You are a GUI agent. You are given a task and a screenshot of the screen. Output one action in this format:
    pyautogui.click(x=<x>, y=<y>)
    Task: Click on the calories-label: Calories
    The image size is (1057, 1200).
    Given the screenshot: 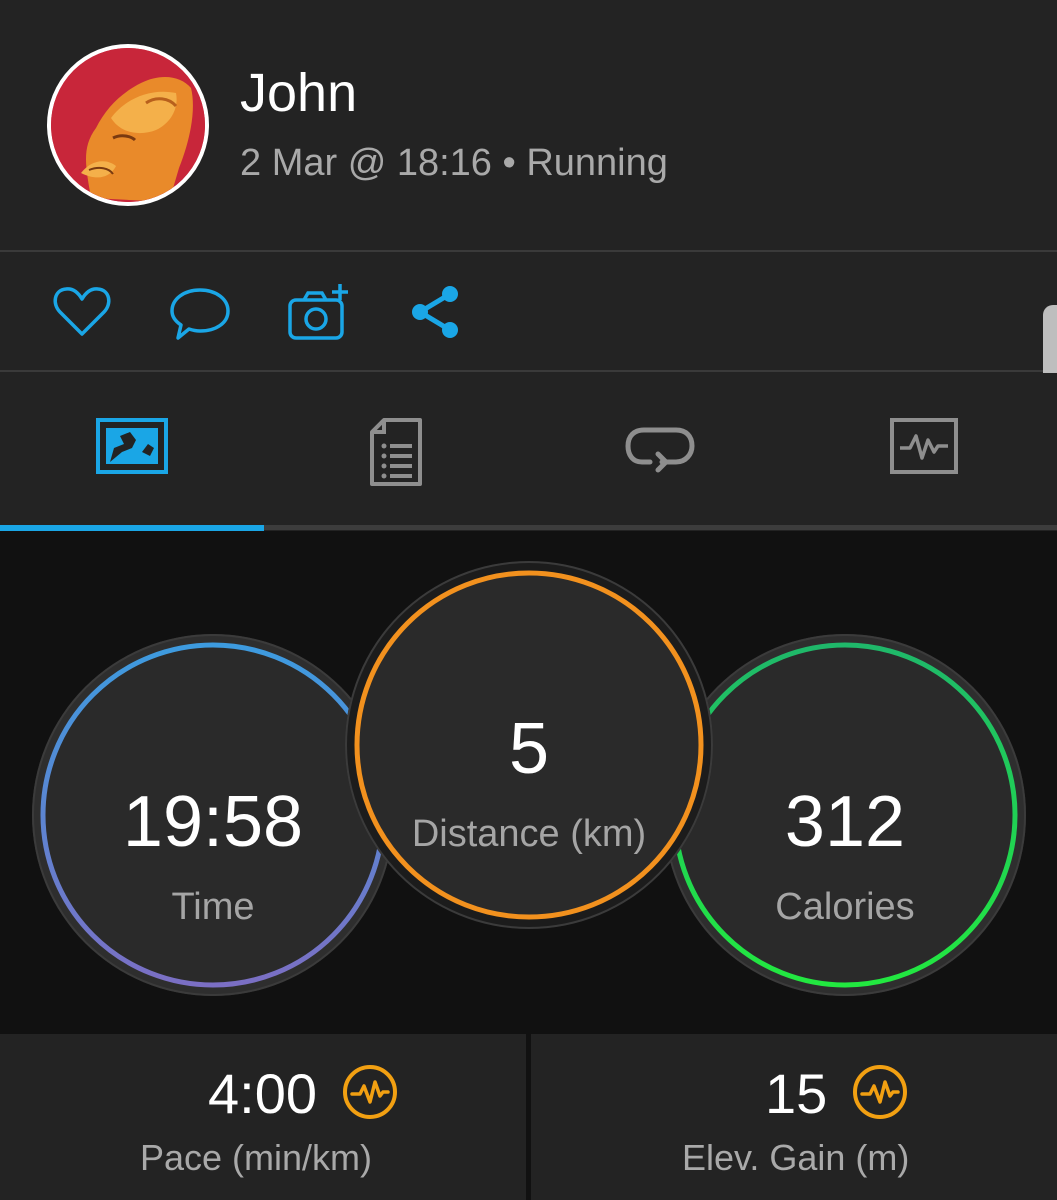 What is the action you would take?
    pyautogui.click(x=845, y=907)
    